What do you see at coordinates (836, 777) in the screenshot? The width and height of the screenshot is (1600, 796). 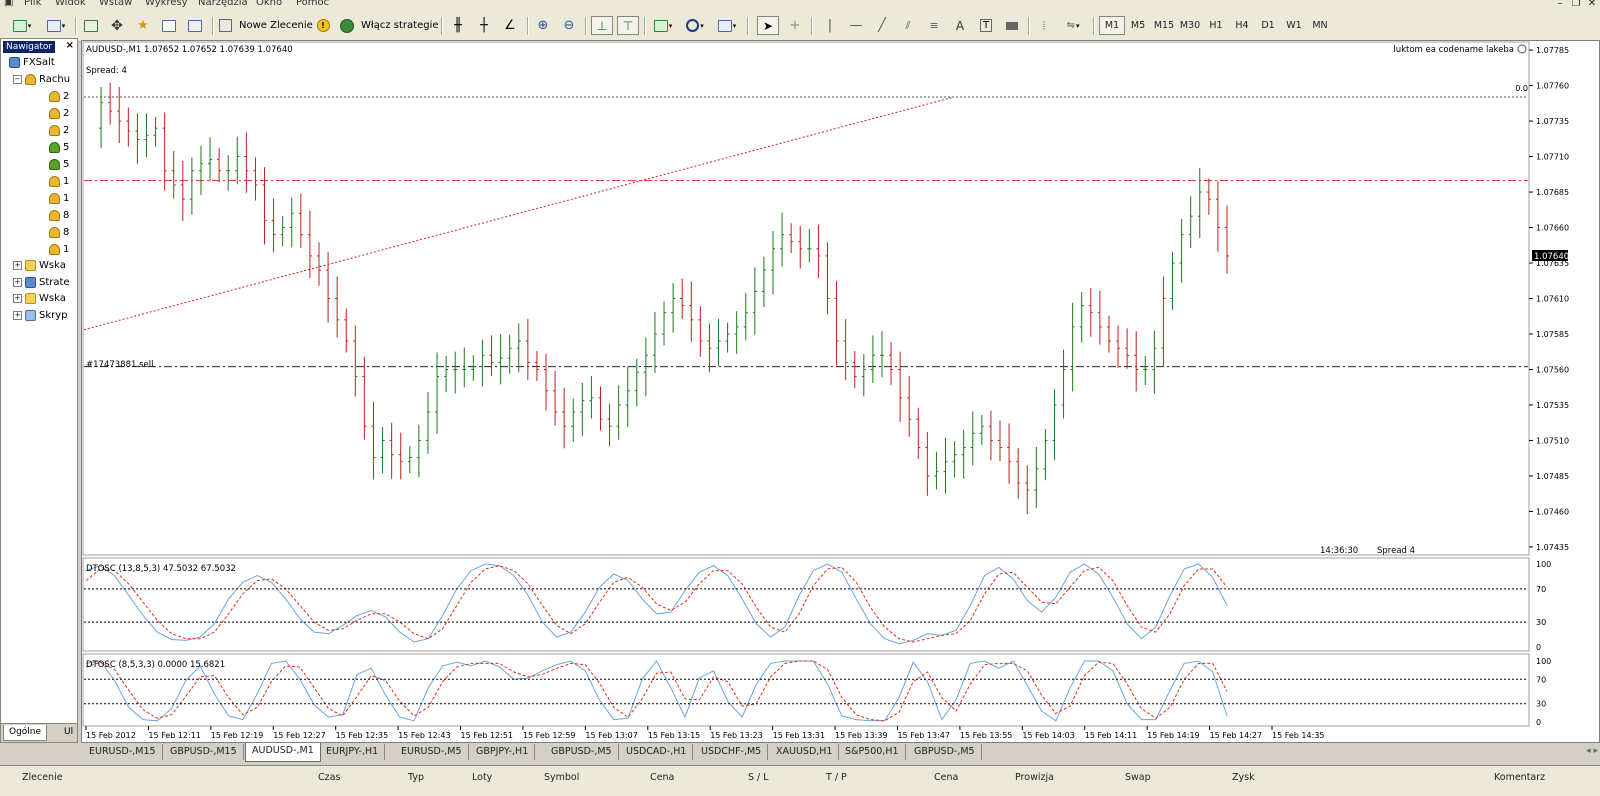 I see `terminal-column-header: T / P` at bounding box center [836, 777].